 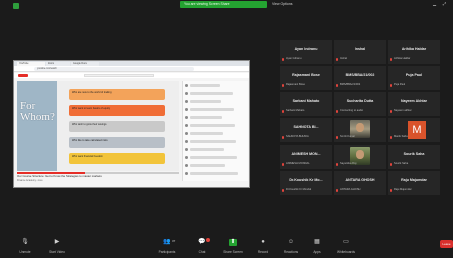 What do you see at coordinates (25, 247) in the screenshot?
I see `mic-button: 🎙 Unmute` at bounding box center [25, 247].